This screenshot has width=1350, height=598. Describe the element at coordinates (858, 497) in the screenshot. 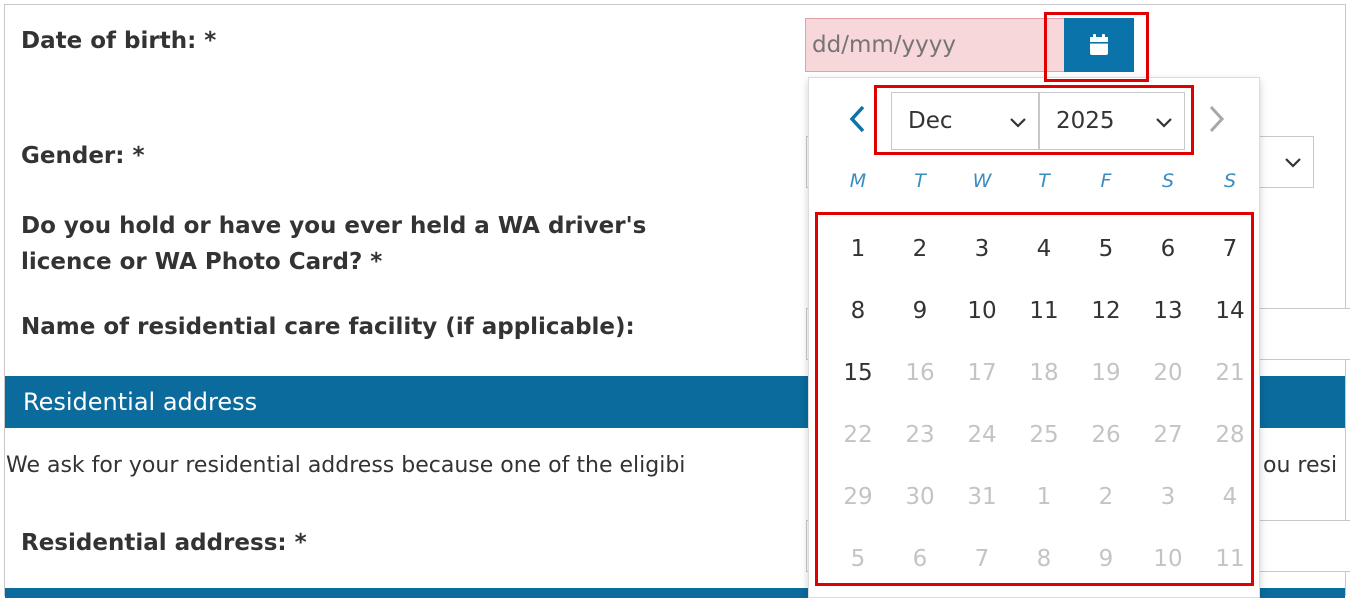

I see `calendar-day-disabled: 29` at that location.